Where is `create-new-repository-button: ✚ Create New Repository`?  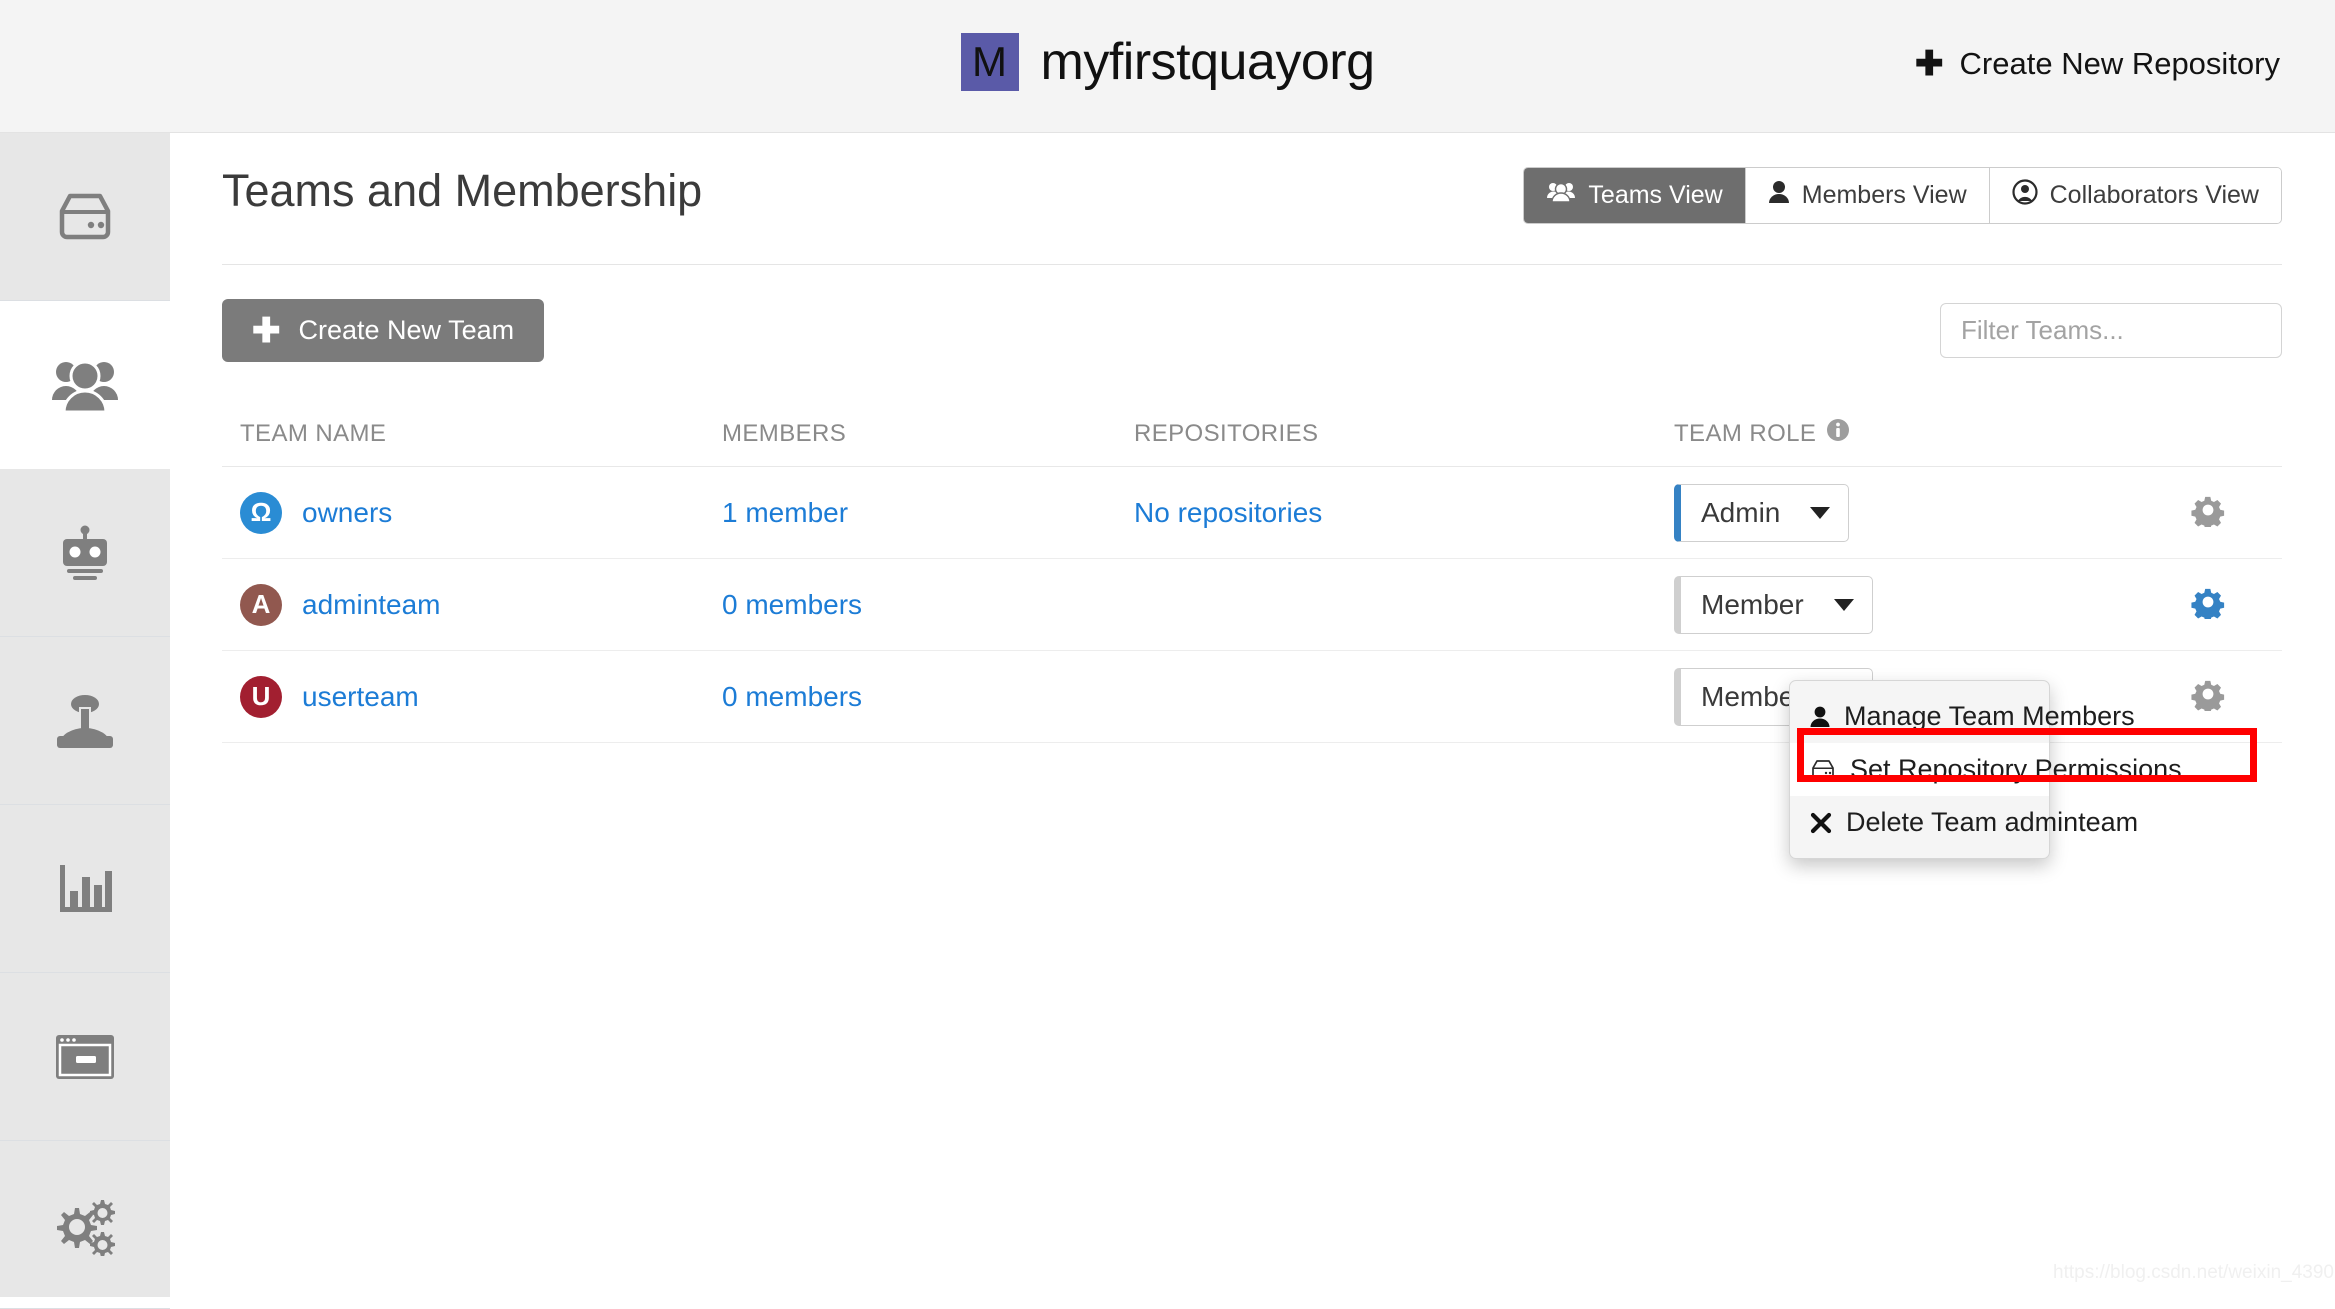
create-new-repository-button: ✚ Create New Repository is located at coordinates (2097, 64).